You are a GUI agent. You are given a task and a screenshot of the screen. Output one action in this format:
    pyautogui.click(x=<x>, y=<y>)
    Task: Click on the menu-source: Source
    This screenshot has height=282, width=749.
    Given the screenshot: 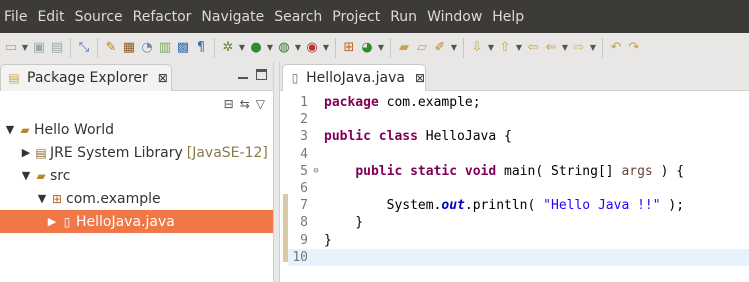 What is the action you would take?
    pyautogui.click(x=102, y=17)
    